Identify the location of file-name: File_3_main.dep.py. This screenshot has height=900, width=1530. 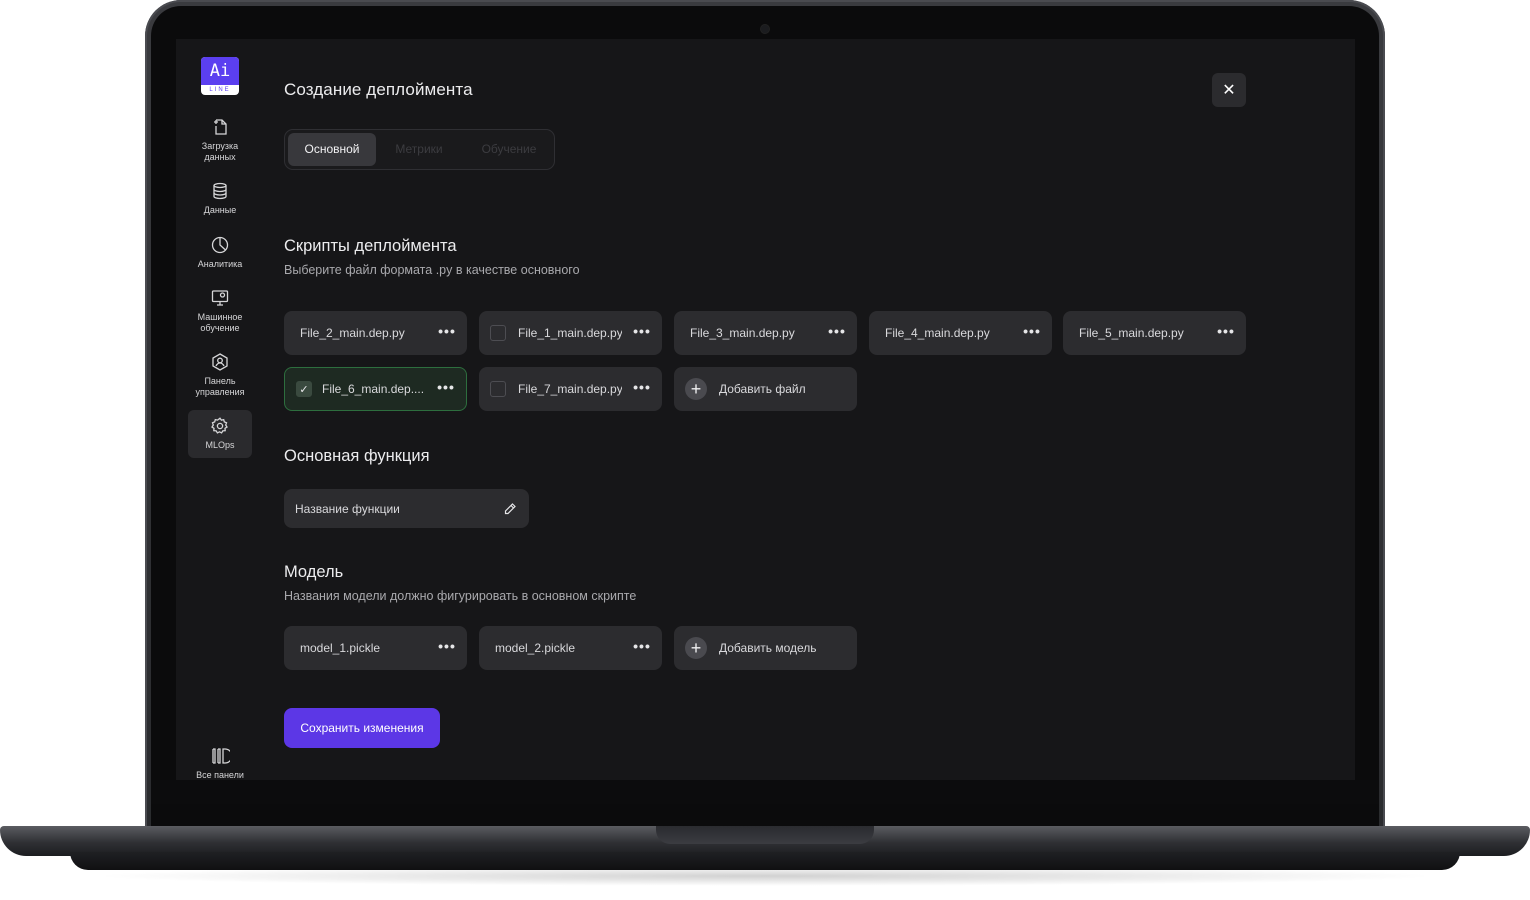
(742, 333).